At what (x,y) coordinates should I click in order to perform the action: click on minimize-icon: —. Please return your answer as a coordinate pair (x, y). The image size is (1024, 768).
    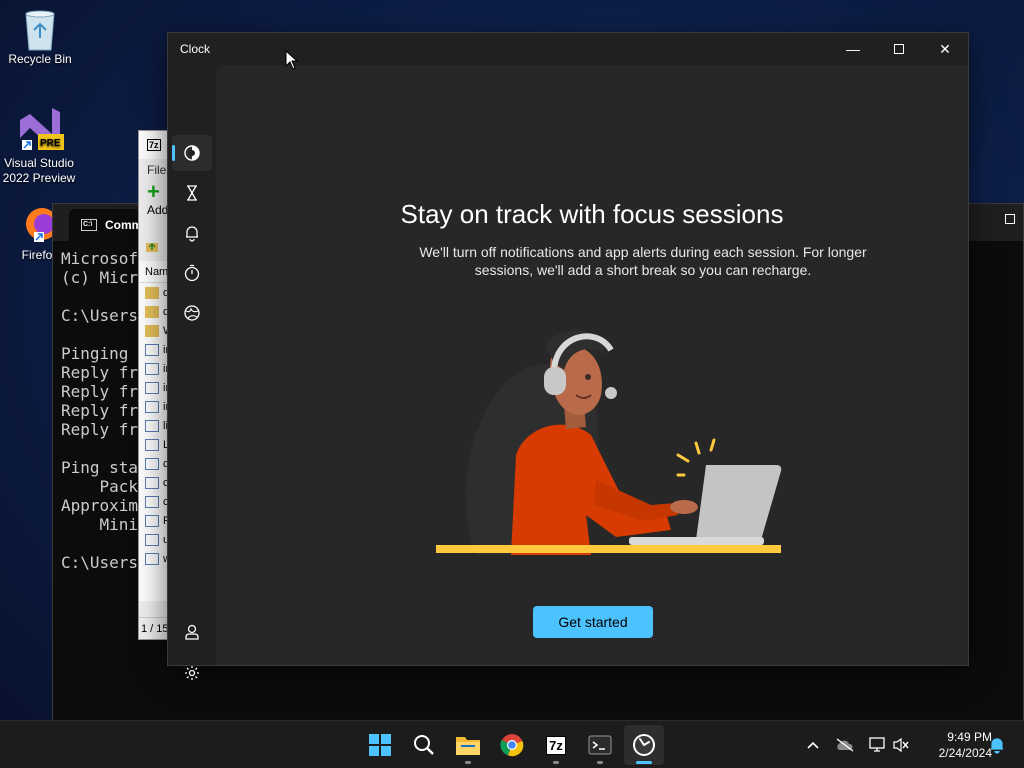
    Looking at the image, I should click on (853, 49).